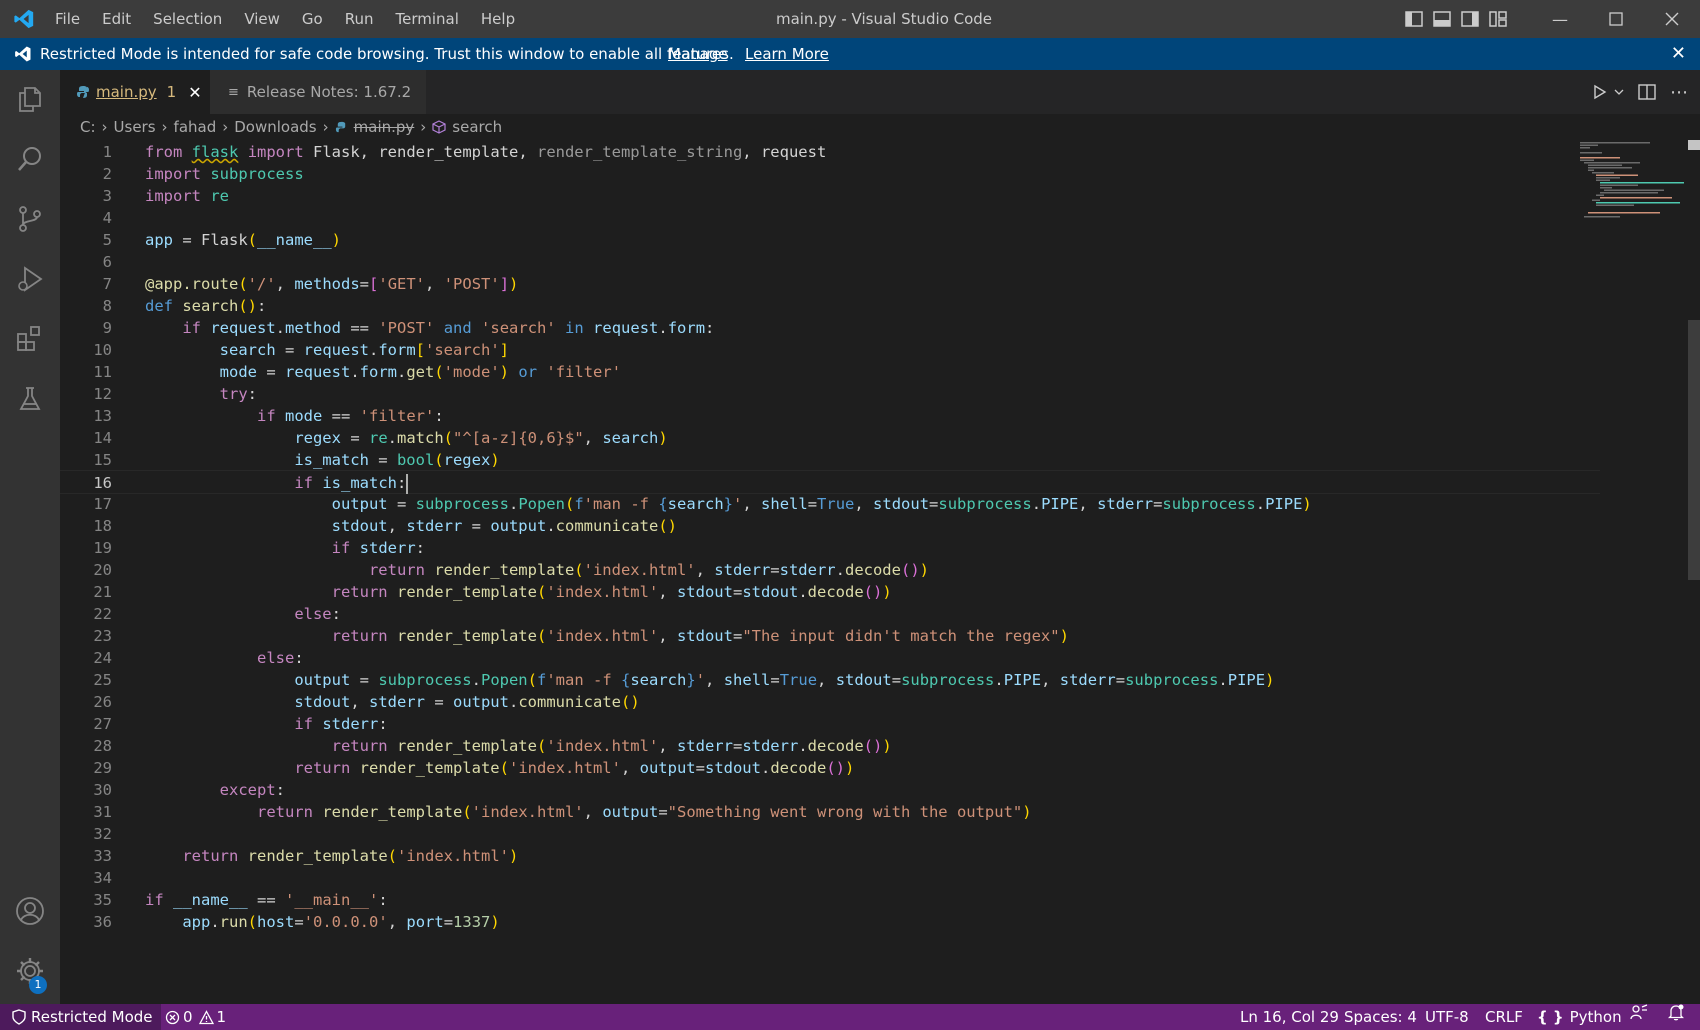  Describe the element at coordinates (1380, 1017) in the screenshot. I see `indentation-status: Spaces: 4` at that location.